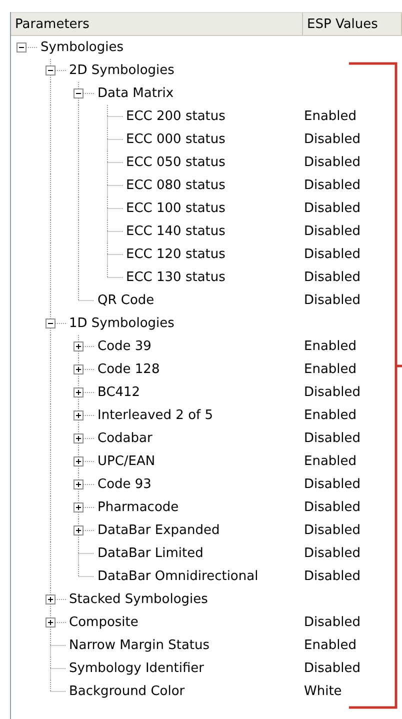 This screenshot has width=402, height=719. I want to click on parameter-name: ECC 100 status, so click(175, 208).